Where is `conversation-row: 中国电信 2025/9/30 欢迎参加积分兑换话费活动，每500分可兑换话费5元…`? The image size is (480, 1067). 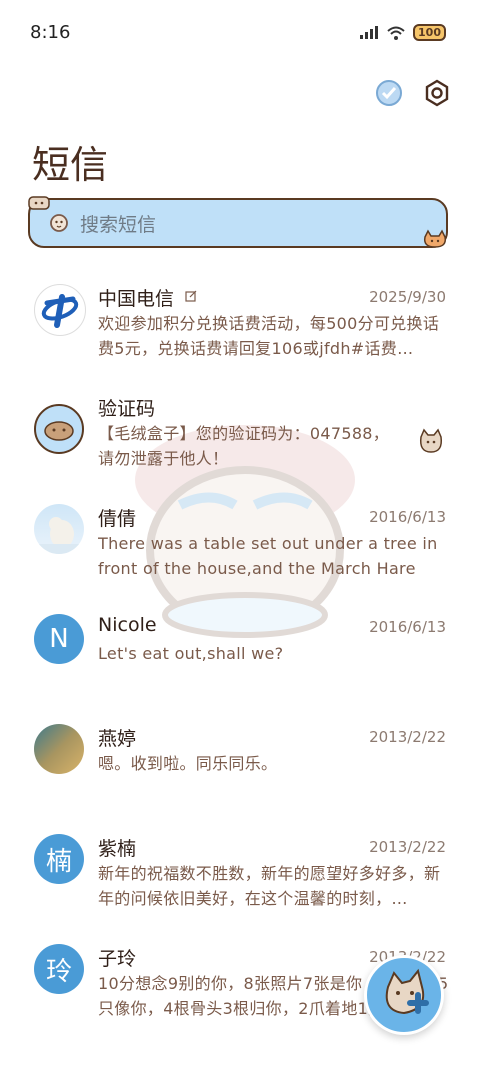 conversation-row: 中国电信 2025/9/30 欢迎参加积分兑换话费活动，每500分可兑换话费5元… is located at coordinates (240, 323).